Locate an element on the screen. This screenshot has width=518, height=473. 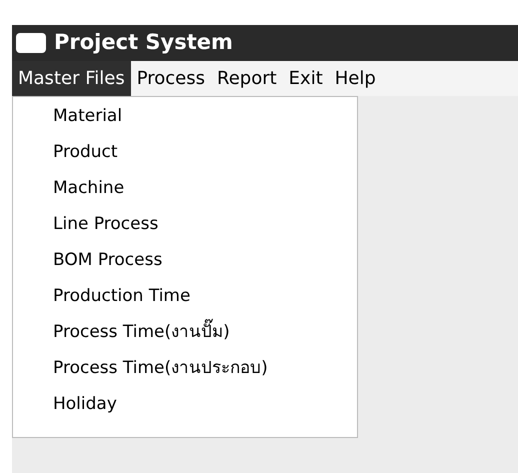
dropdown-item: Process Time(งานประกอบ) is located at coordinates (185, 369).